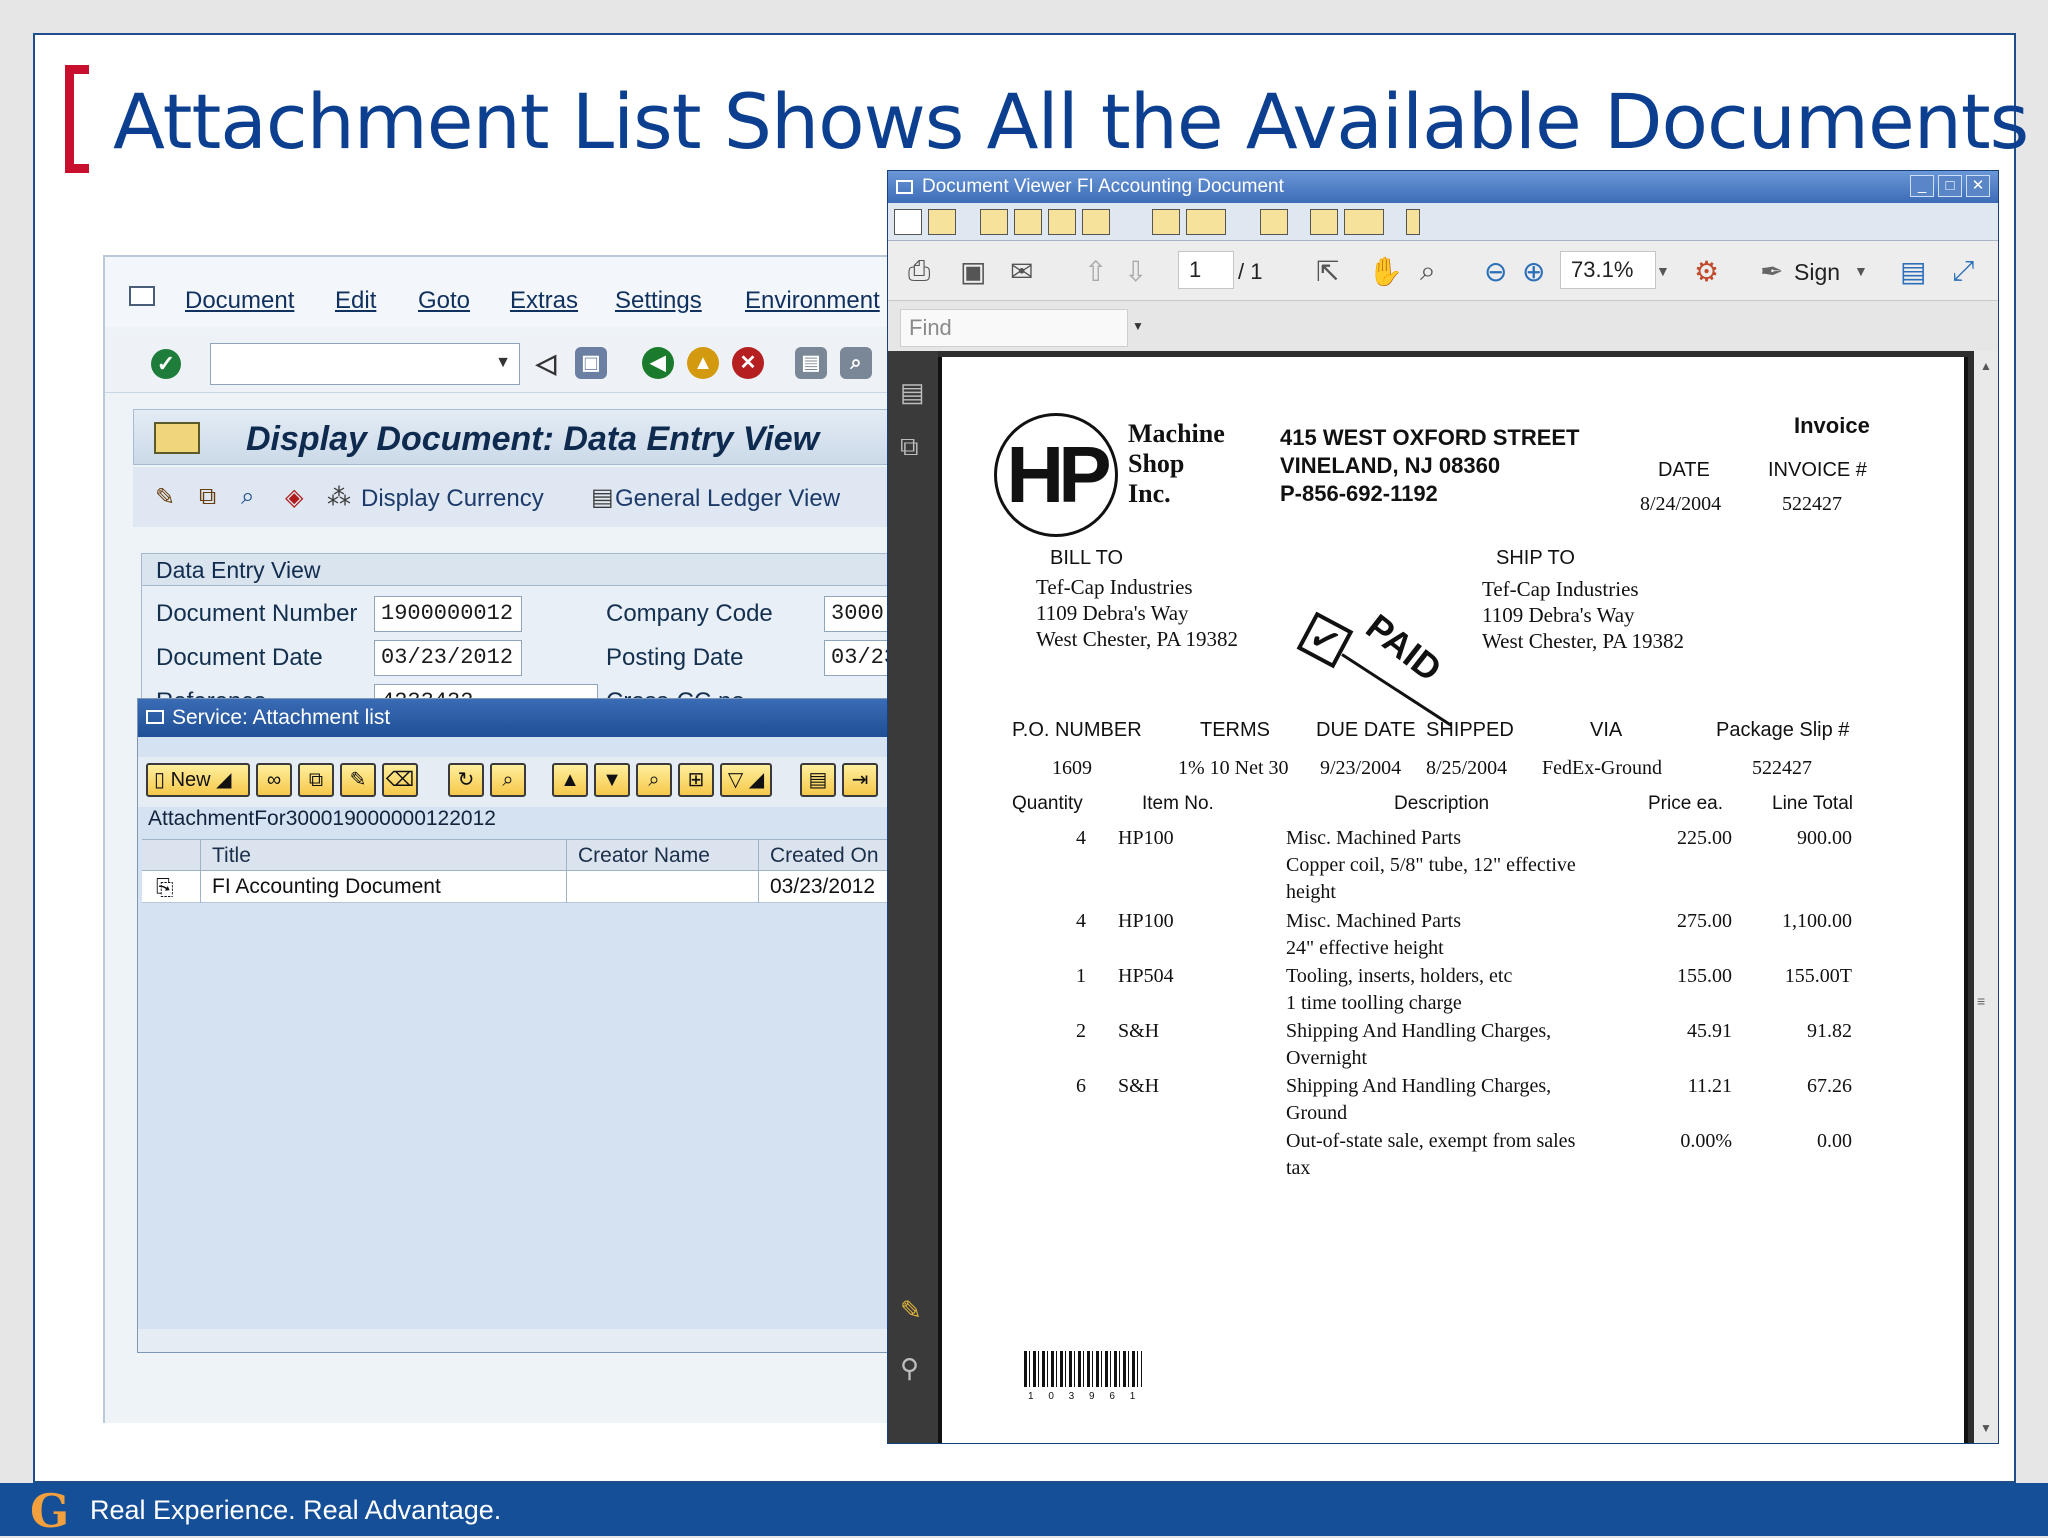 The height and width of the screenshot is (1538, 2048). What do you see at coordinates (1413, 222) in the screenshot?
I see `more-icon` at bounding box center [1413, 222].